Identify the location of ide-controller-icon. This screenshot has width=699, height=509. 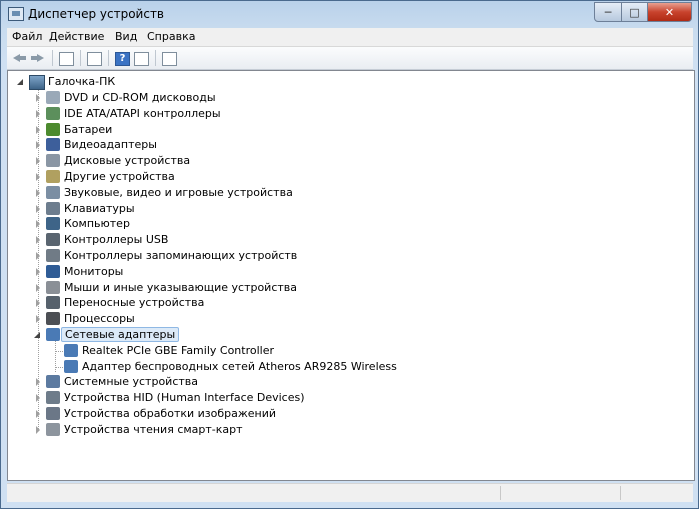
(53, 113).